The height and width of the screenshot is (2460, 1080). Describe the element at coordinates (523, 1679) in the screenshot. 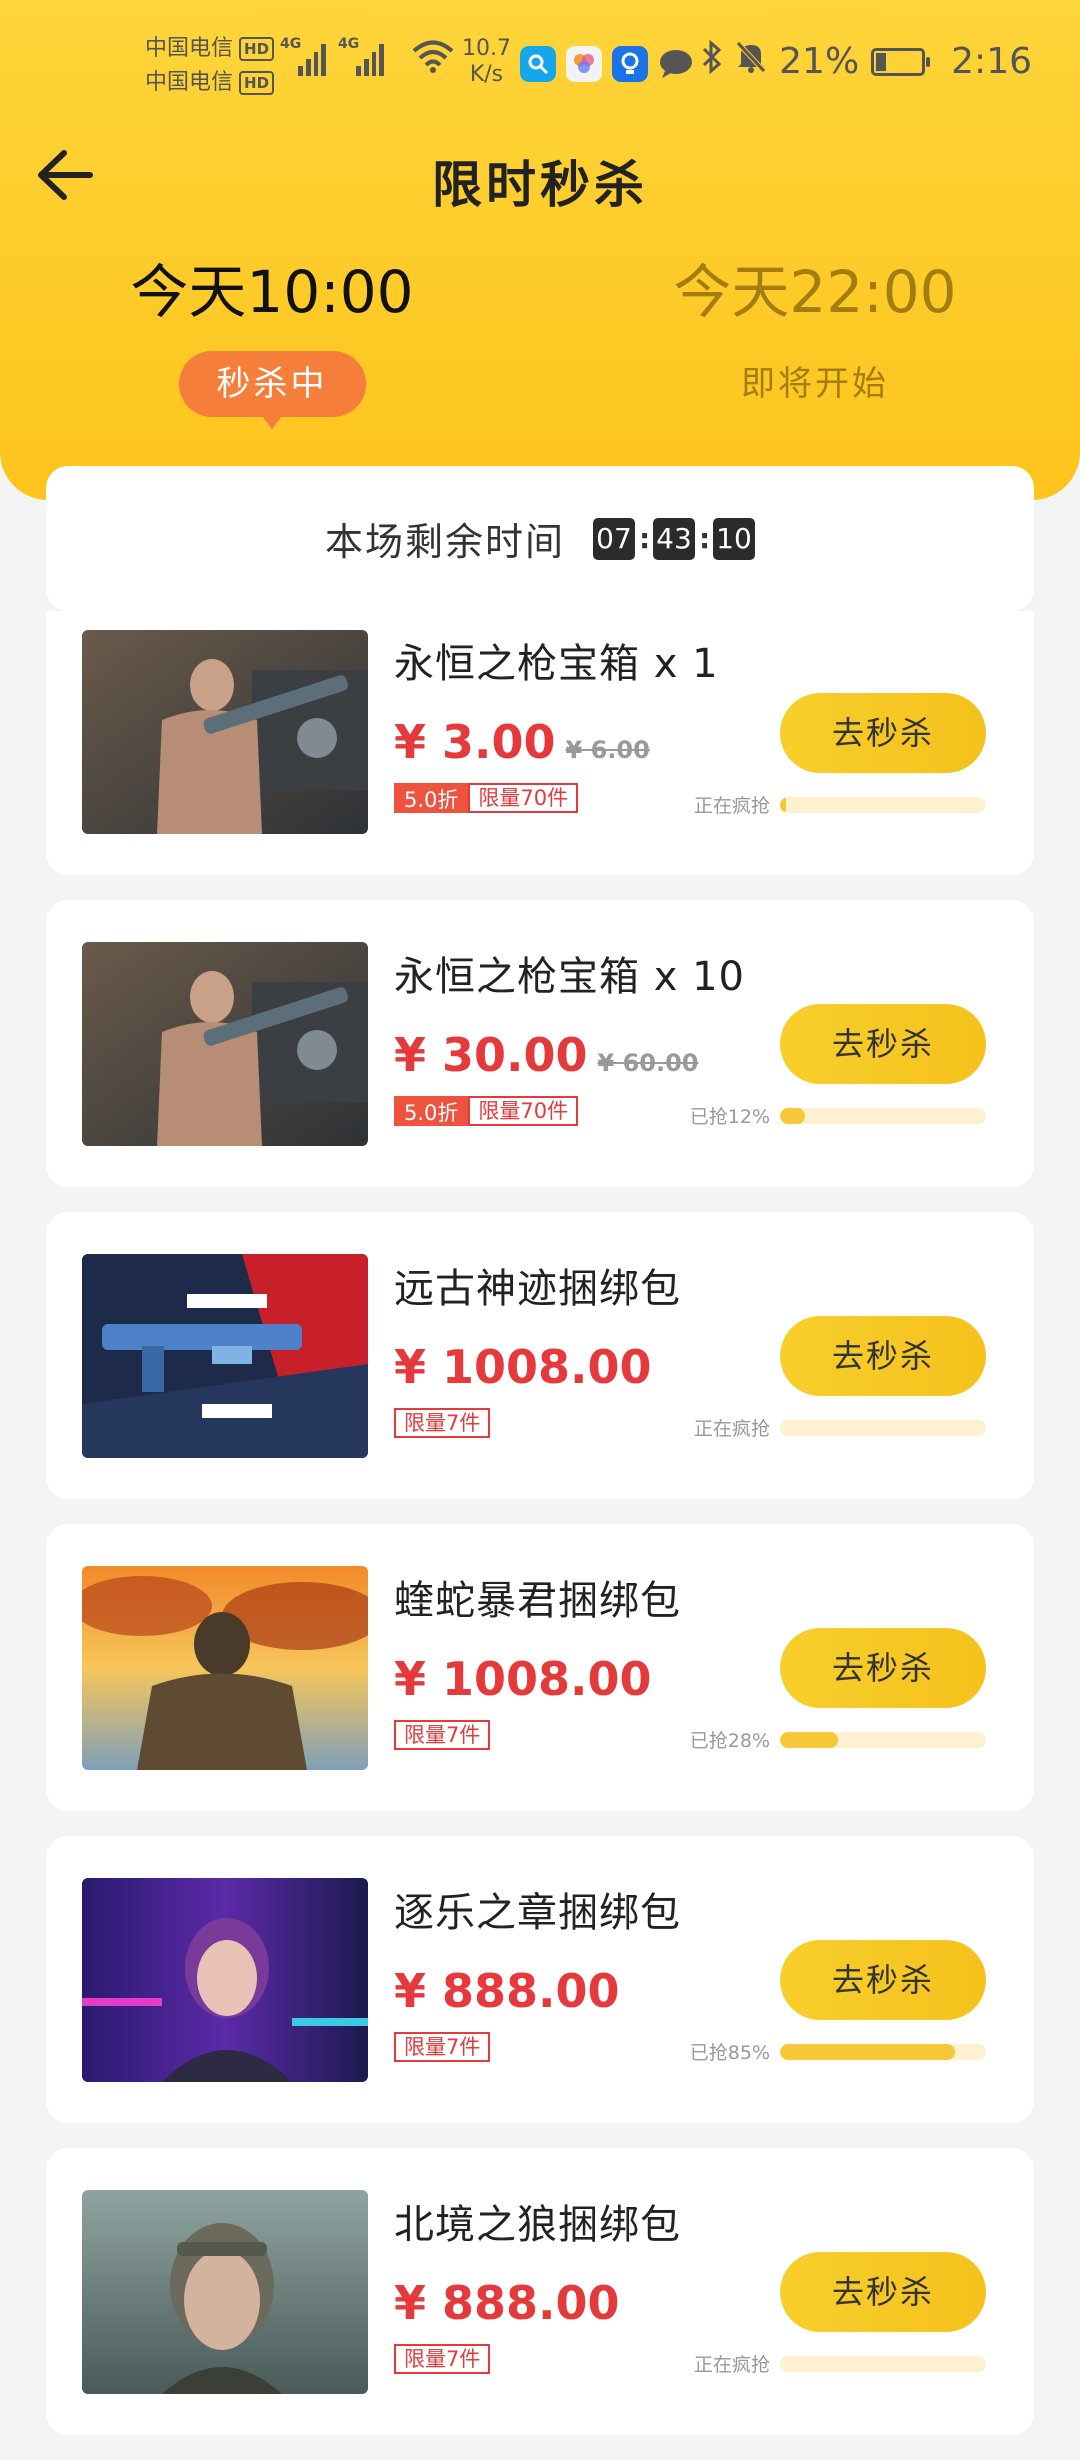

I see `product-price: ¥ 1008.00` at that location.